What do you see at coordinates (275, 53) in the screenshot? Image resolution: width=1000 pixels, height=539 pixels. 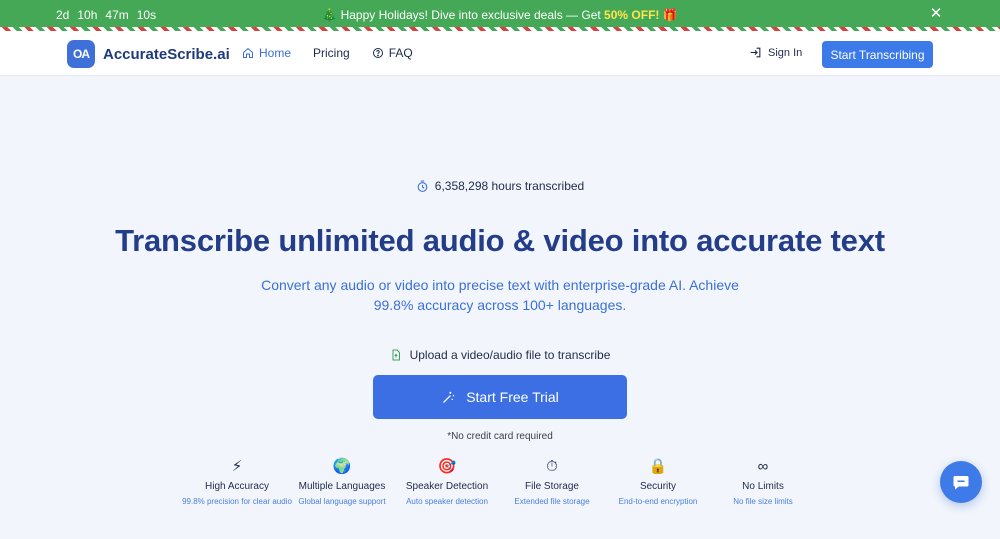 I see `nav-link-label: Home` at bounding box center [275, 53].